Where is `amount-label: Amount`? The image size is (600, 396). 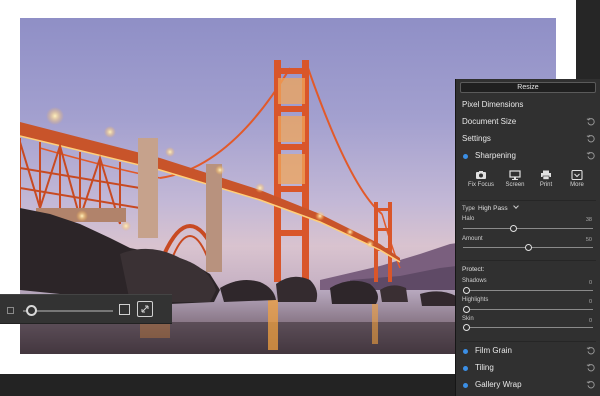 amount-label: Amount is located at coordinates (472, 239).